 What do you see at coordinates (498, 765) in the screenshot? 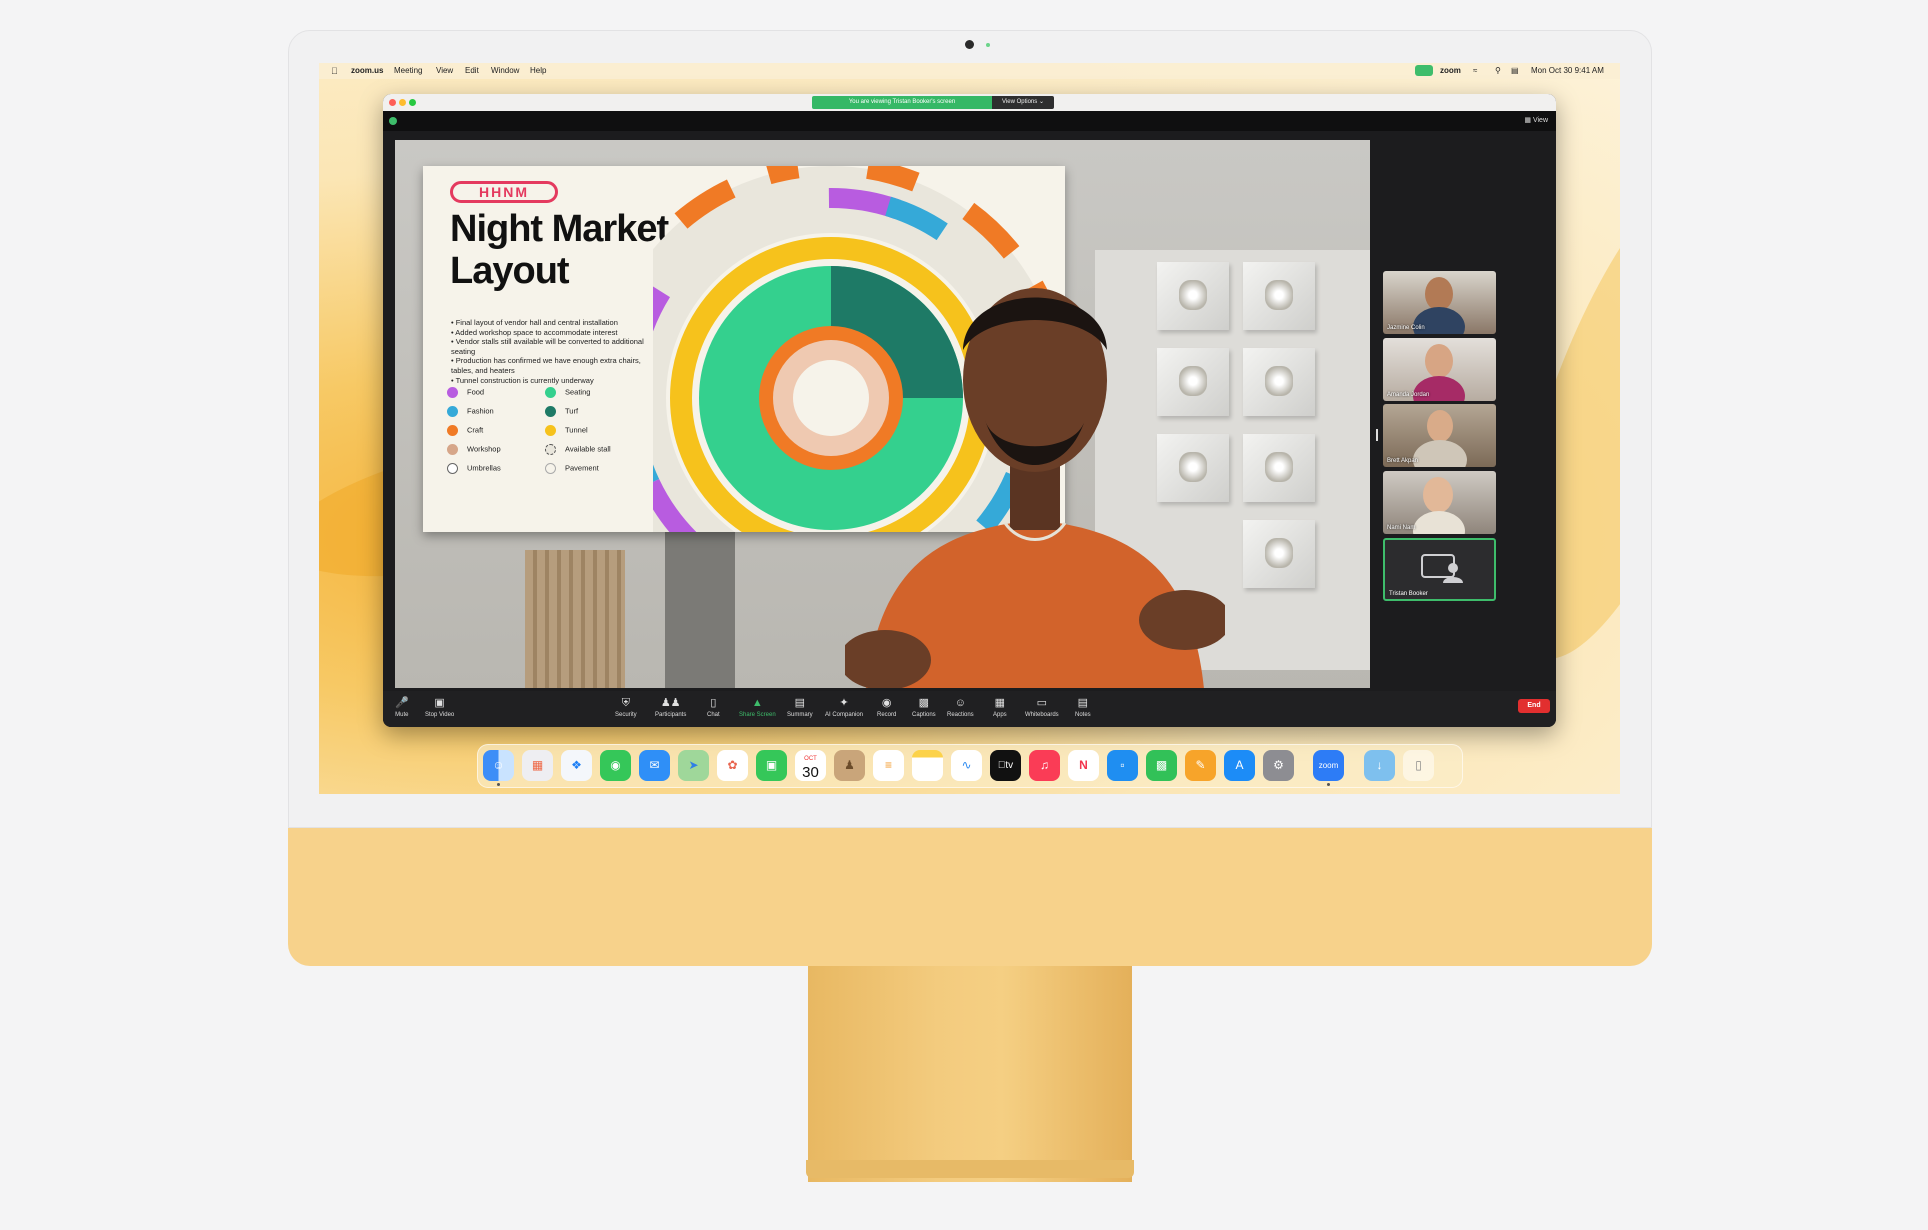
I see `finder-icon: ☺` at bounding box center [498, 765].